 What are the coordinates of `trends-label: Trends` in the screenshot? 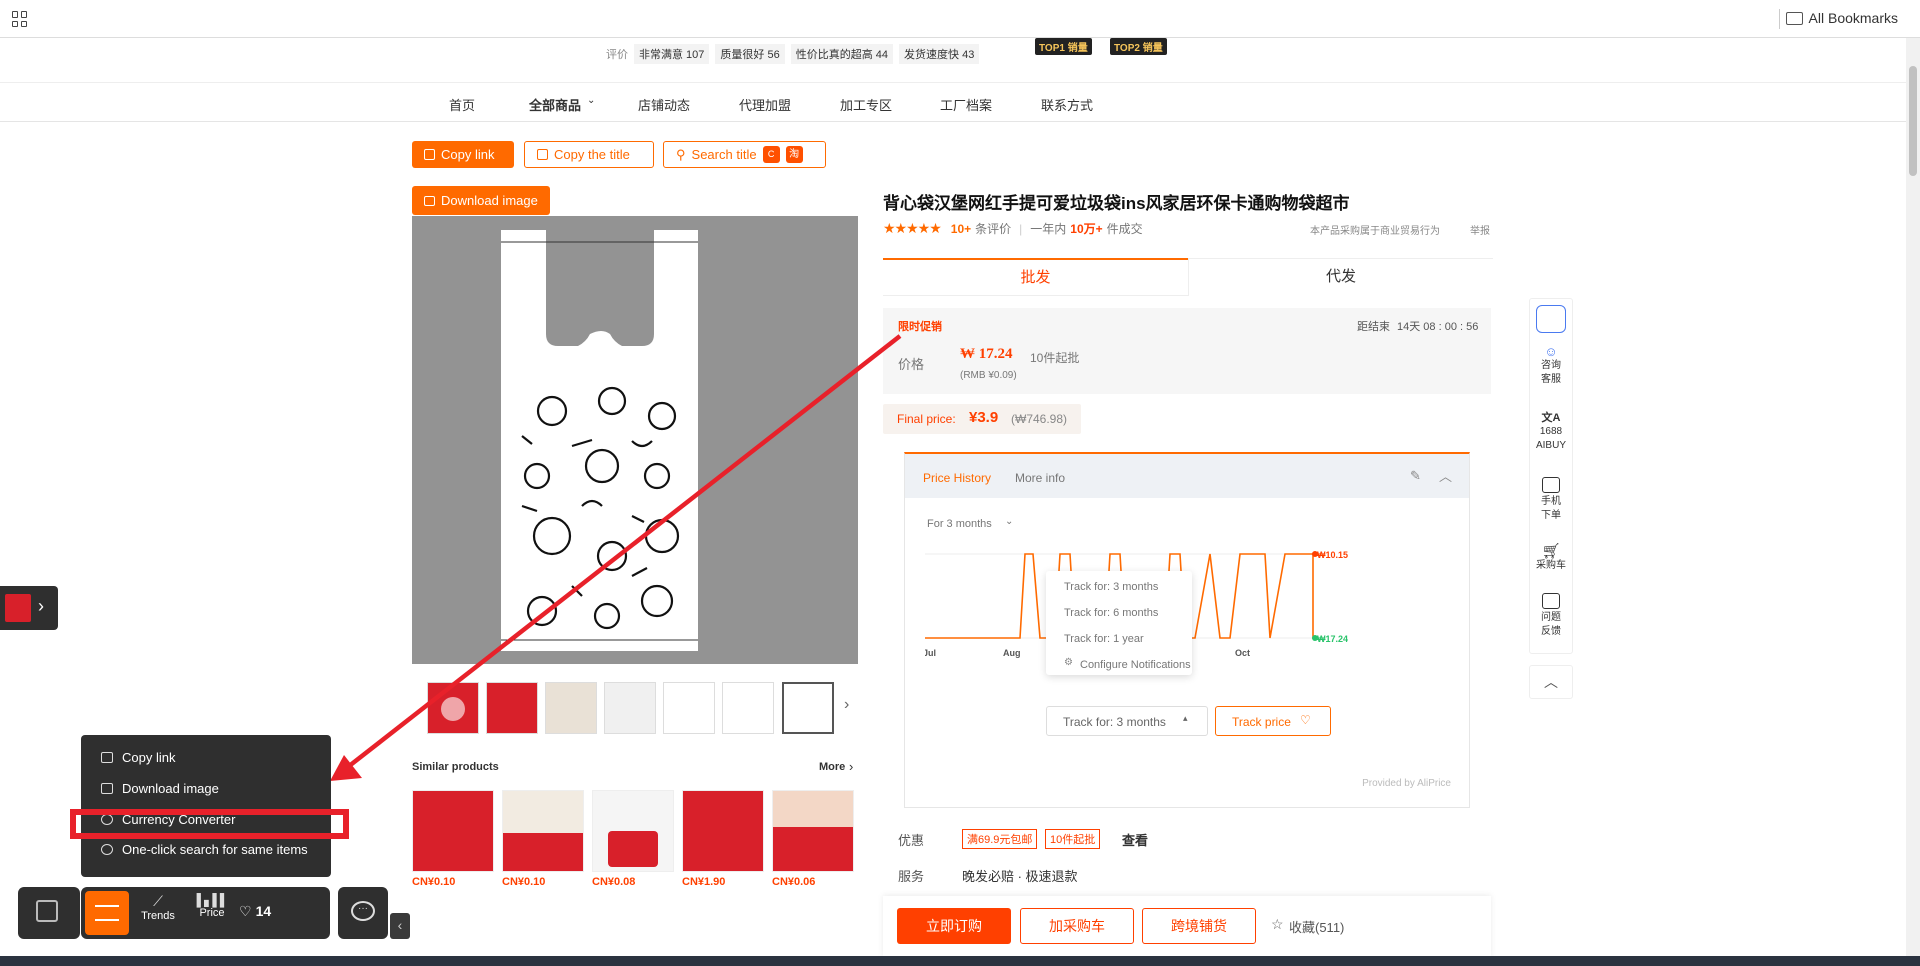 It's located at (158, 916).